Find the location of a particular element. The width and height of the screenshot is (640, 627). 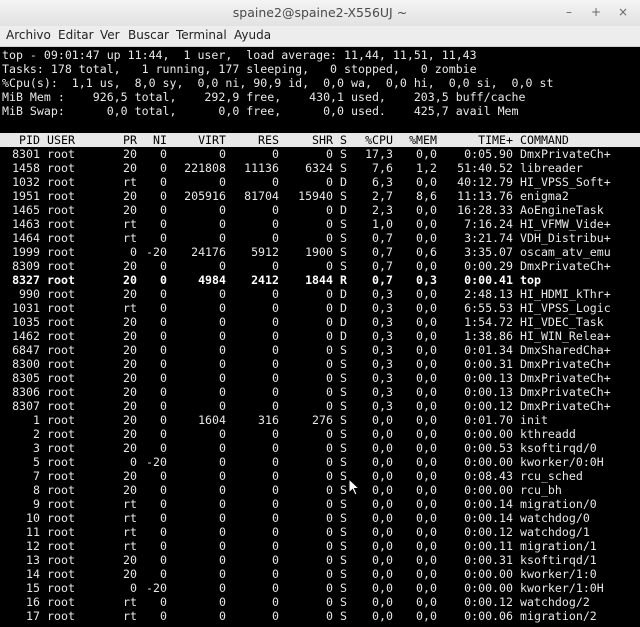

col-header-res: RES is located at coordinates (268, 140).